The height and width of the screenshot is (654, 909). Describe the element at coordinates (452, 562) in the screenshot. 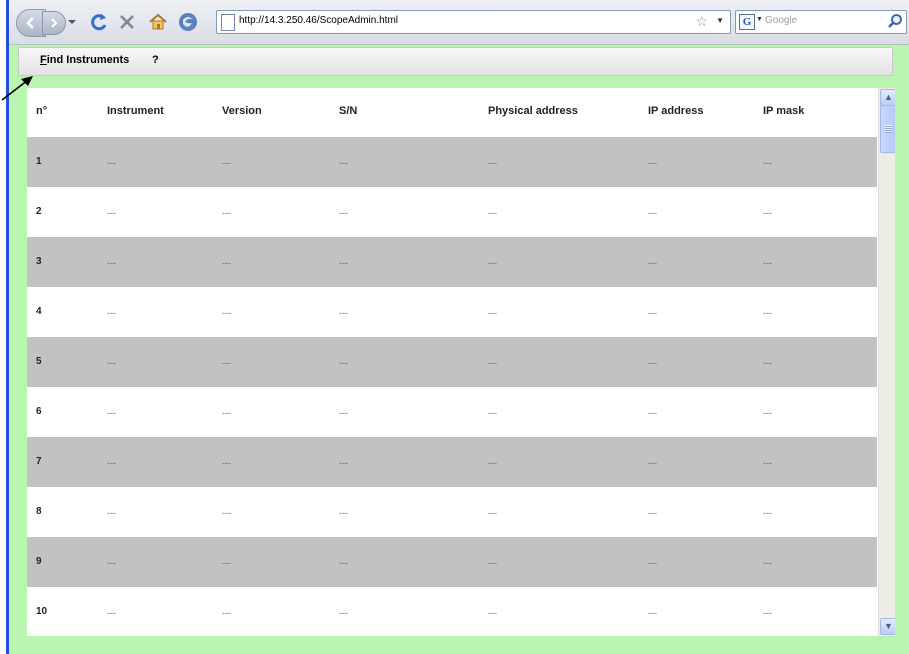

I see `table-row: 9 --- --- --- --- --- ---` at that location.